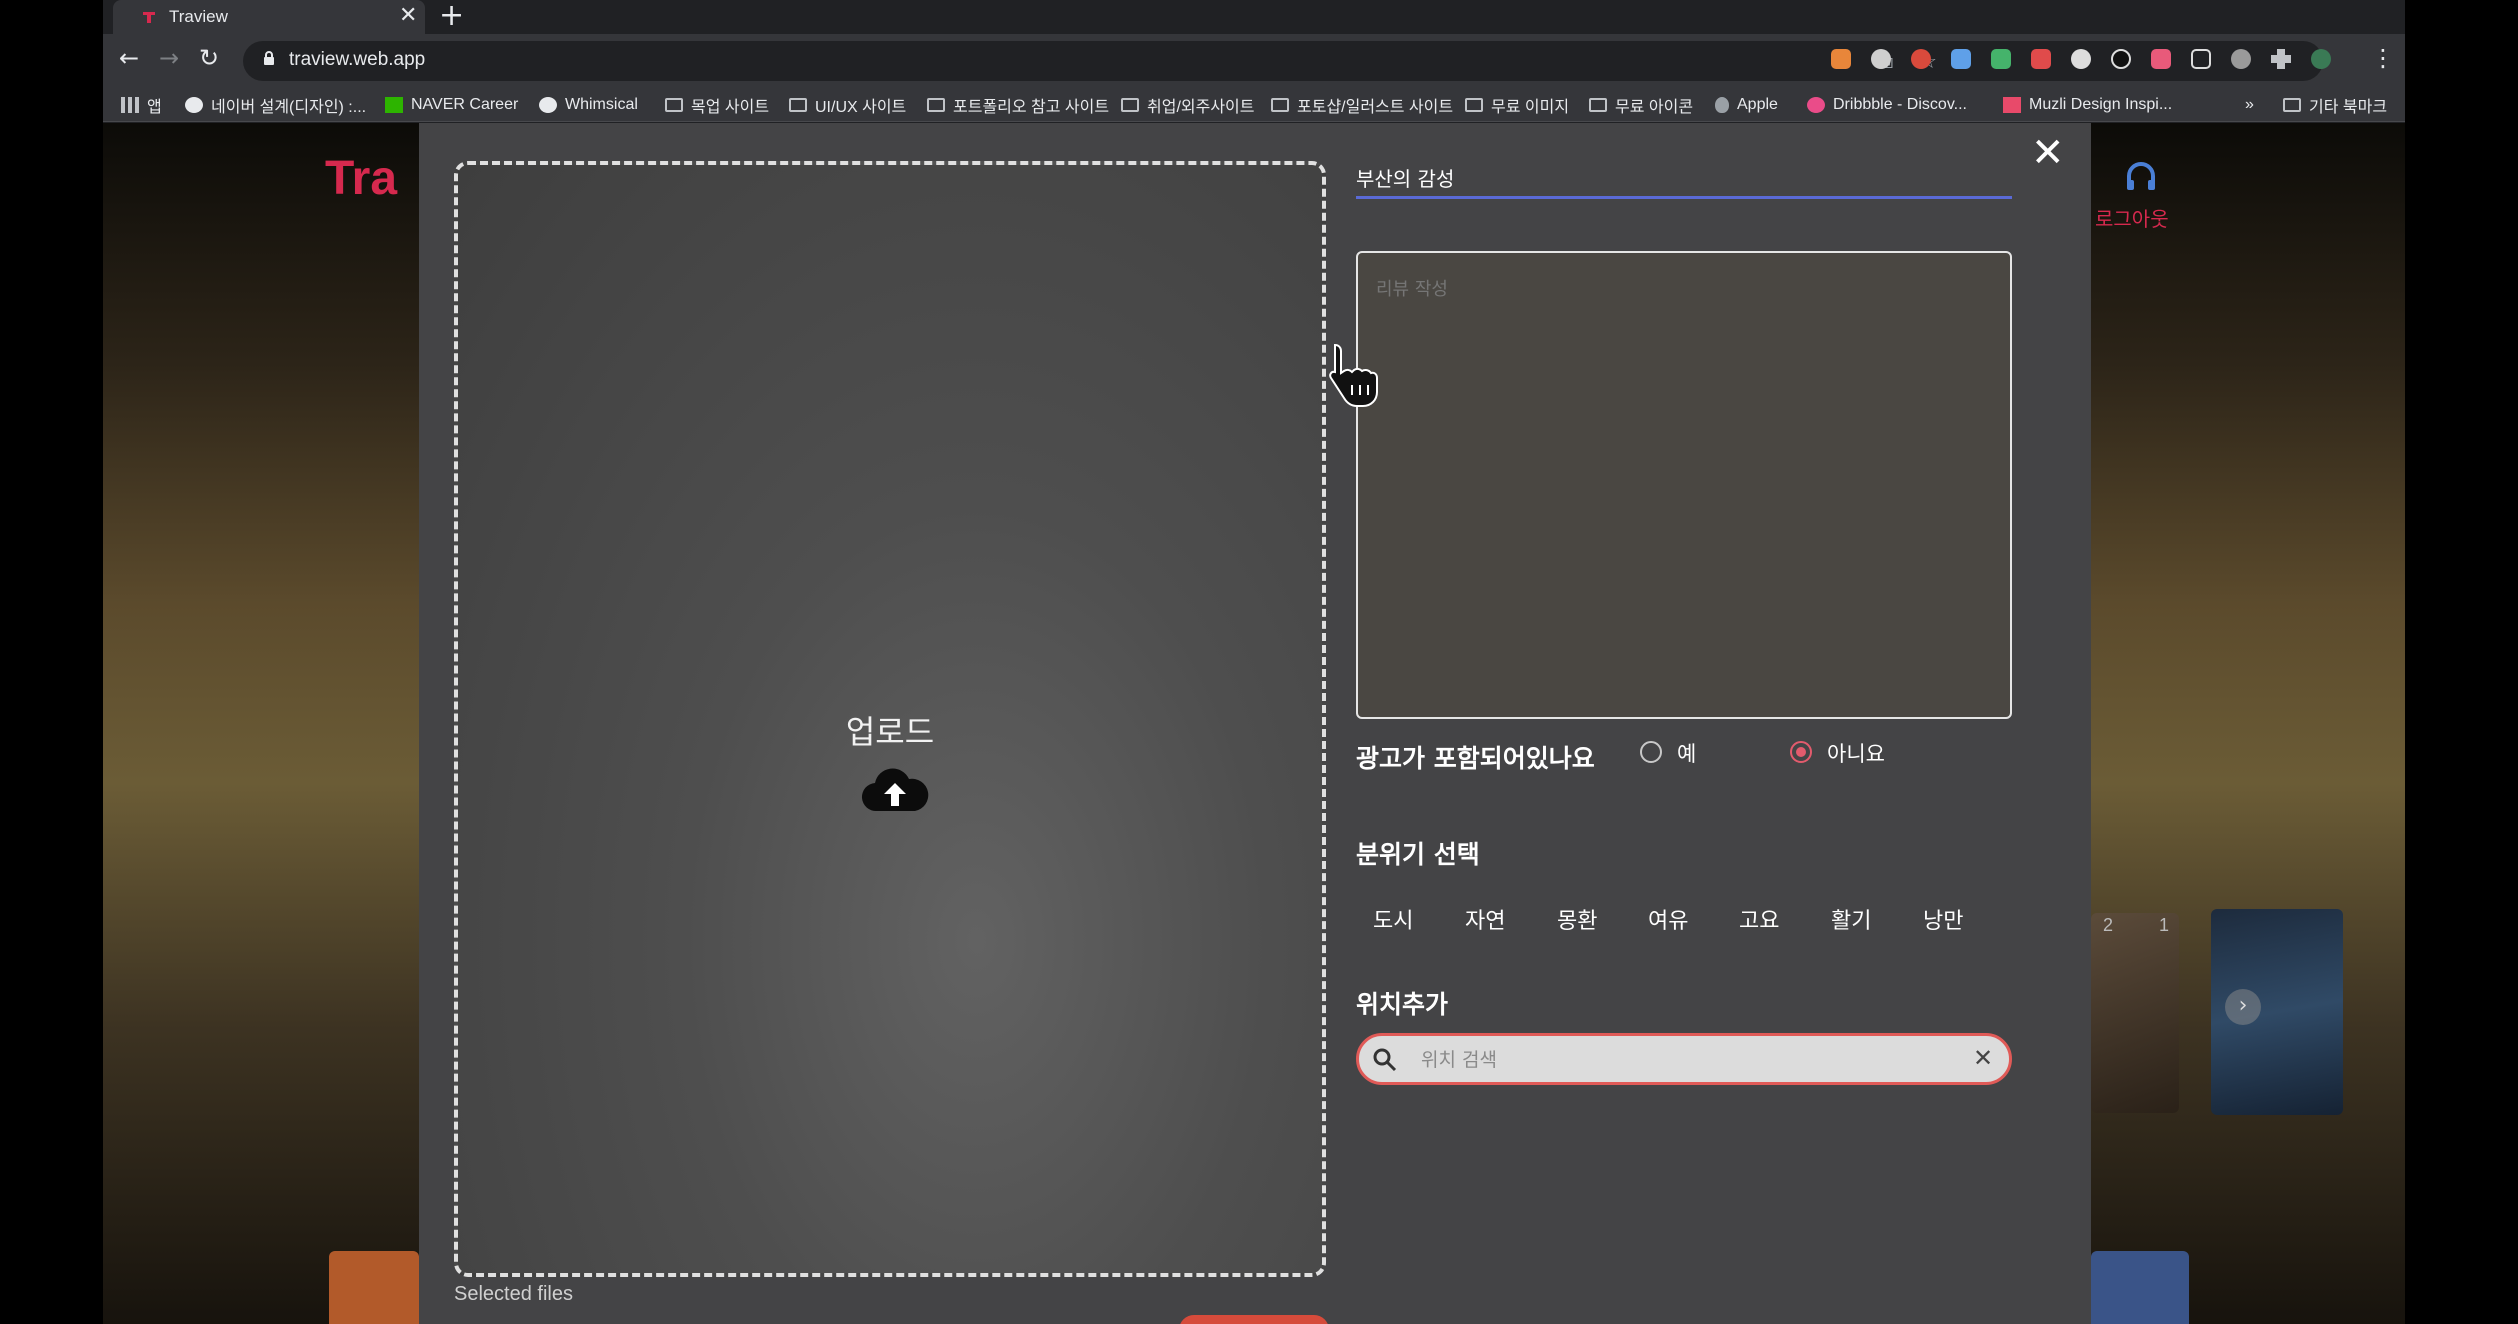  What do you see at coordinates (2141, 176) in the screenshot?
I see `headphones-icon` at bounding box center [2141, 176].